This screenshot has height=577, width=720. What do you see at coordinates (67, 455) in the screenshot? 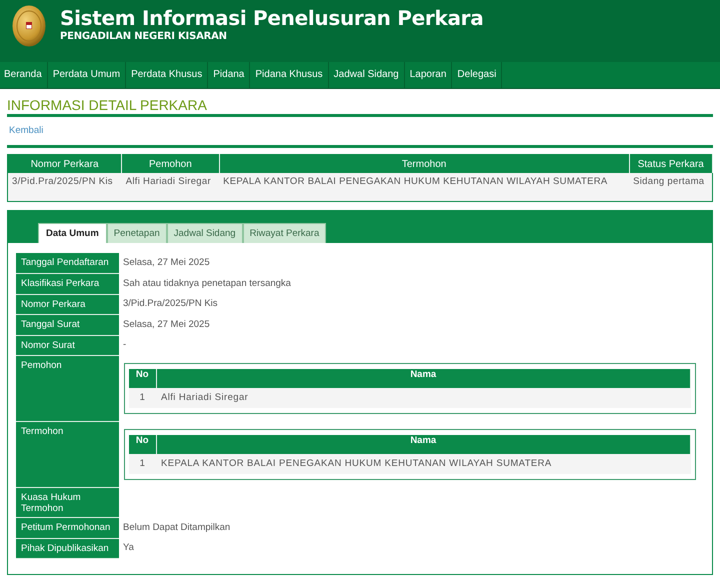
I see `field-label: Termohon` at bounding box center [67, 455].